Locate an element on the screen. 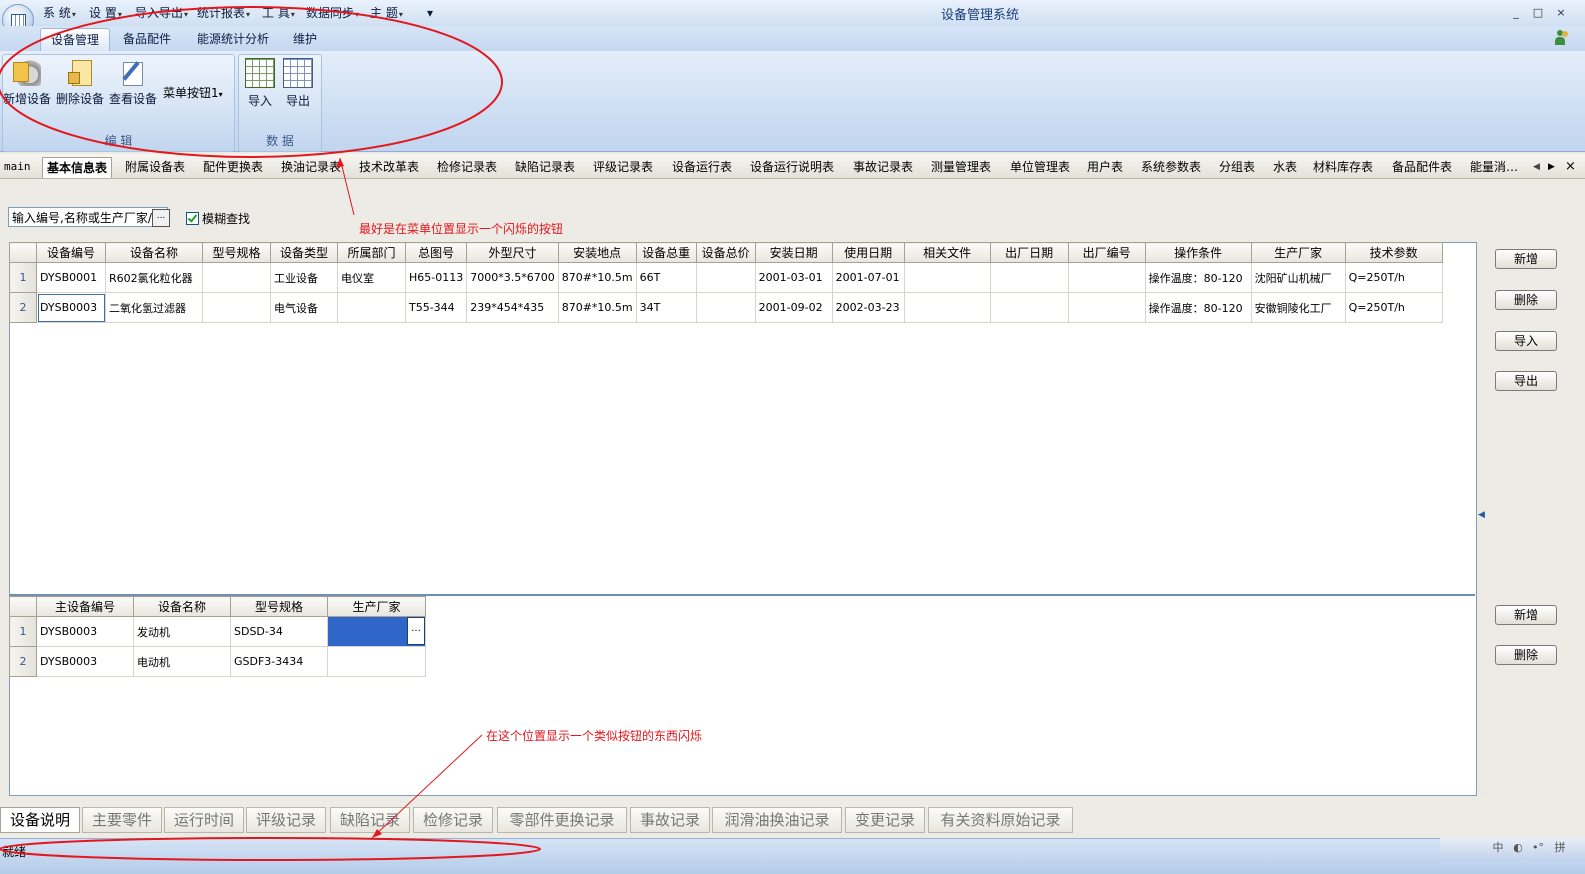 The image size is (1585, 874). ribbon-tab-device-management: 设备管理 is located at coordinates (75, 39).